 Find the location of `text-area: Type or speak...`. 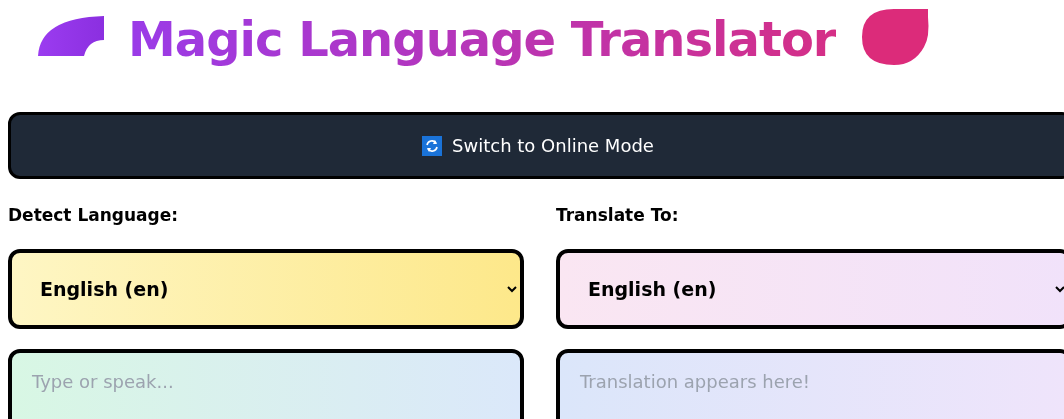

text-area: Type or speak... is located at coordinates (266, 384).